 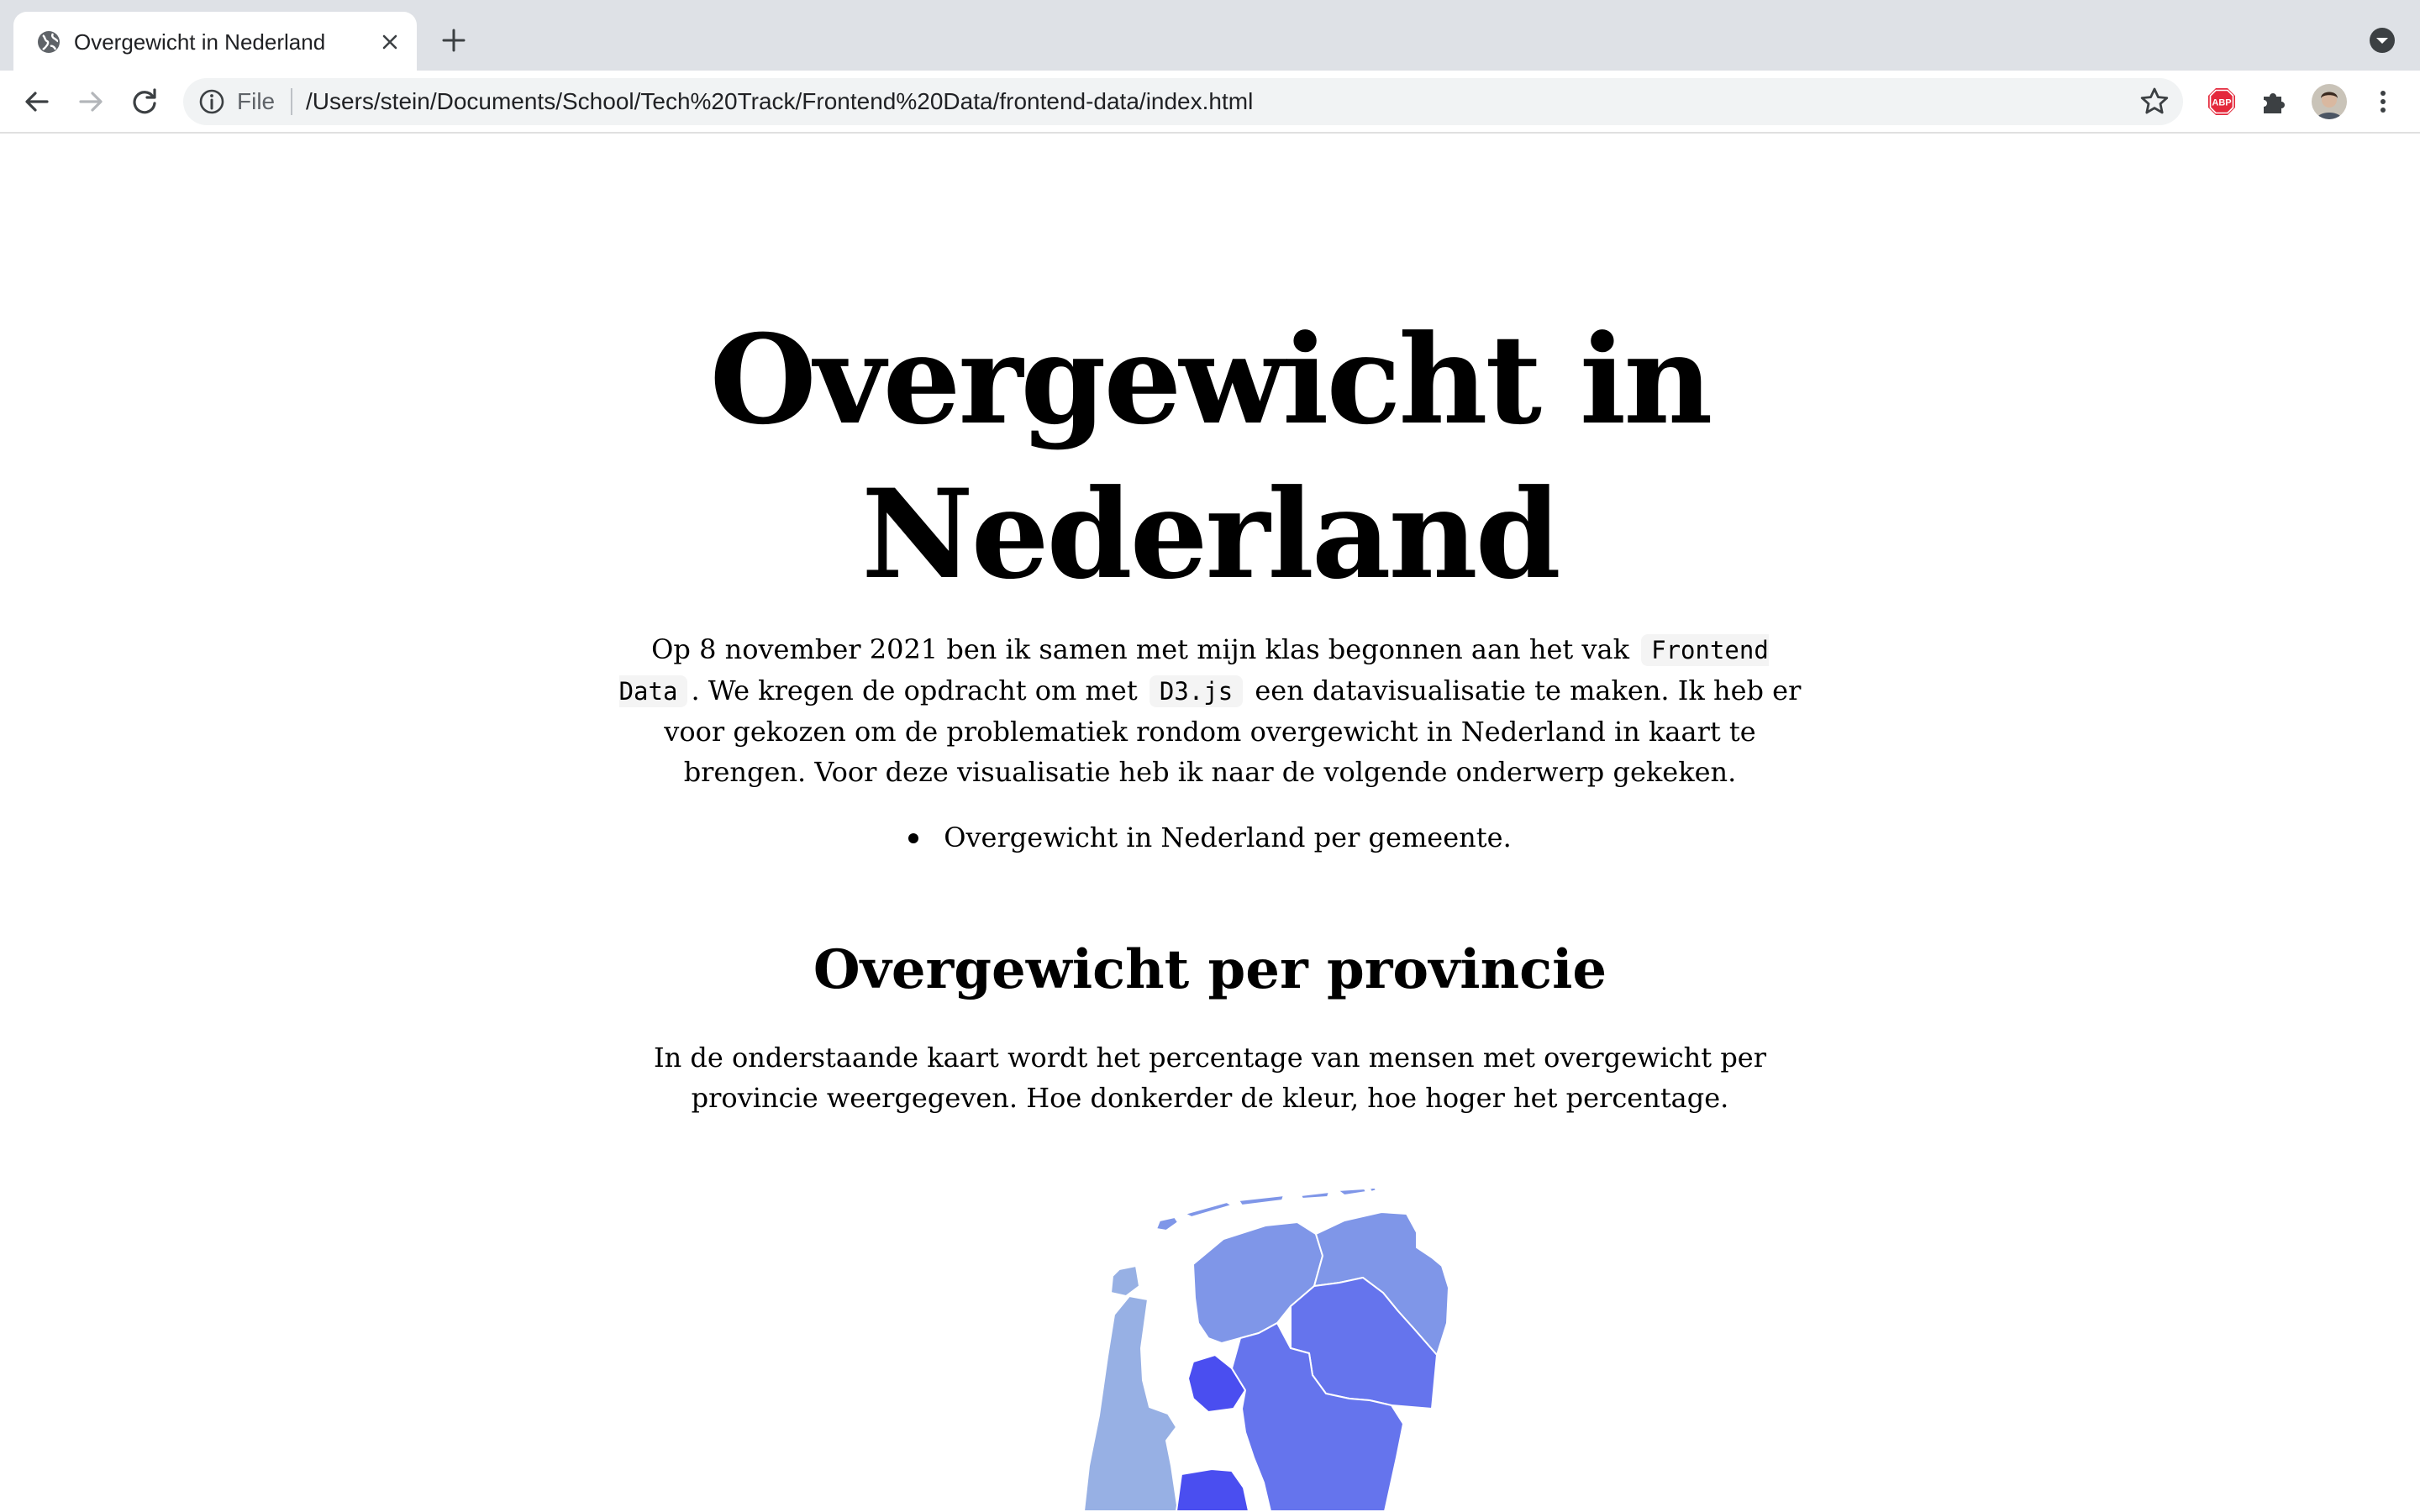 I want to click on abp-icon: ABP, so click(x=2222, y=102).